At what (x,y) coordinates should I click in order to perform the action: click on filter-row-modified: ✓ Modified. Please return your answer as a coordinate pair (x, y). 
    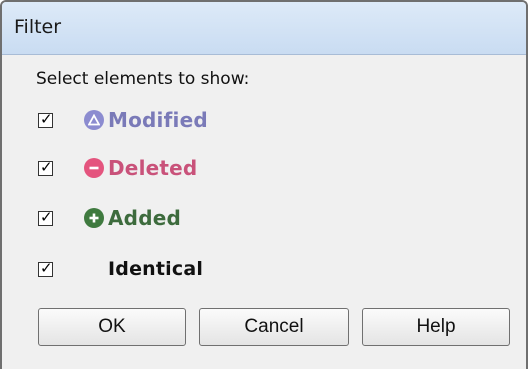
    Looking at the image, I should click on (123, 120).